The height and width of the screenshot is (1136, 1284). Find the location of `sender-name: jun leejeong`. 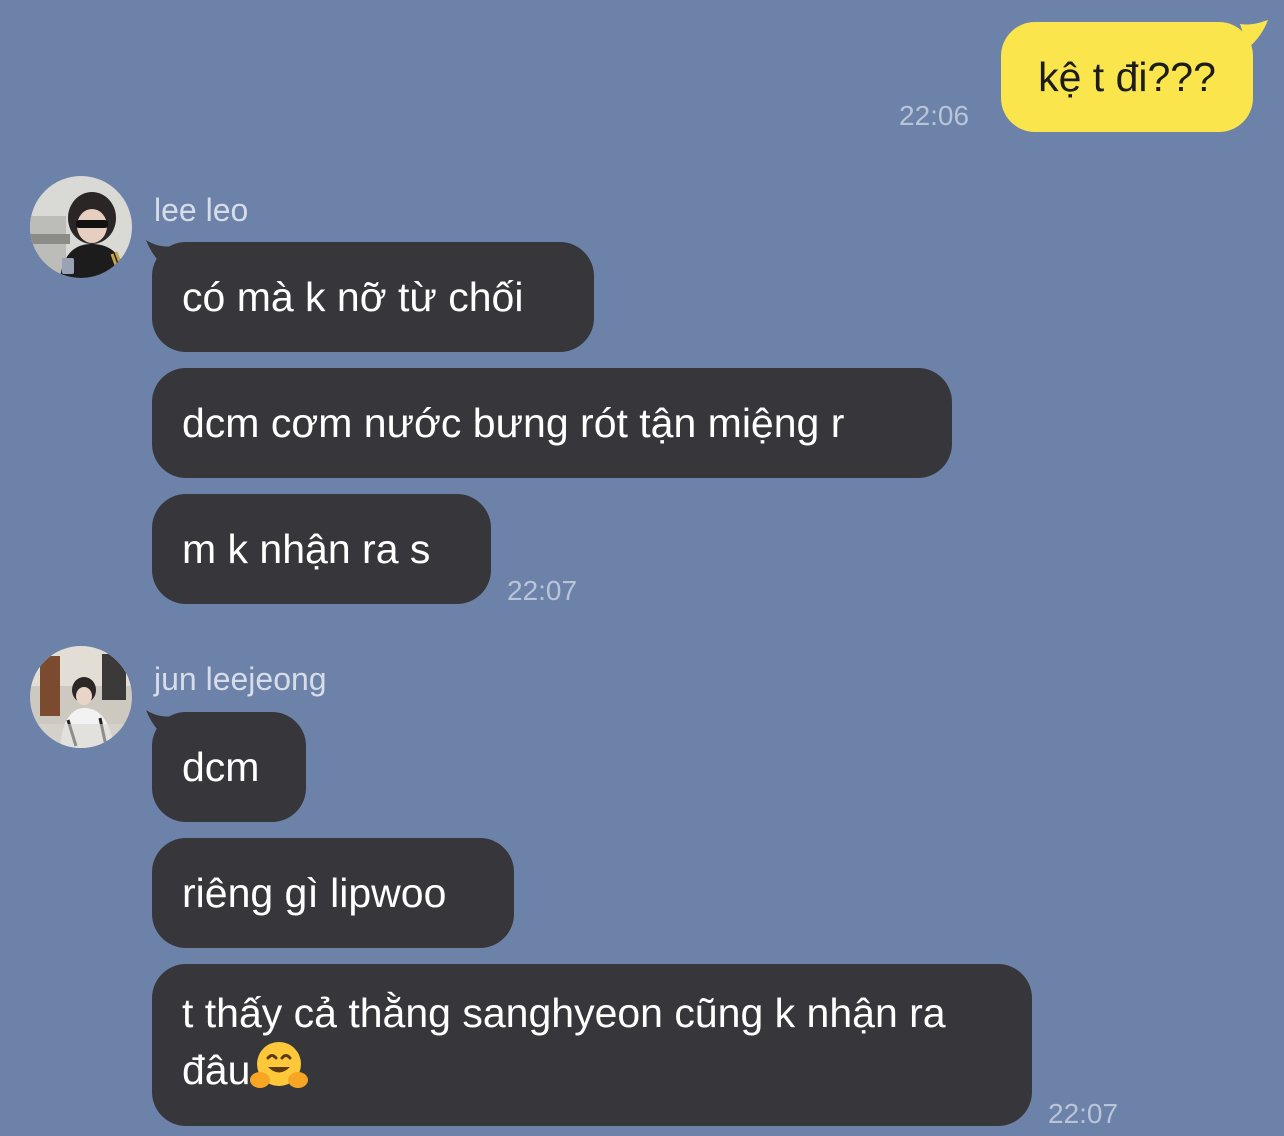

sender-name: jun leejeong is located at coordinates (240, 679).